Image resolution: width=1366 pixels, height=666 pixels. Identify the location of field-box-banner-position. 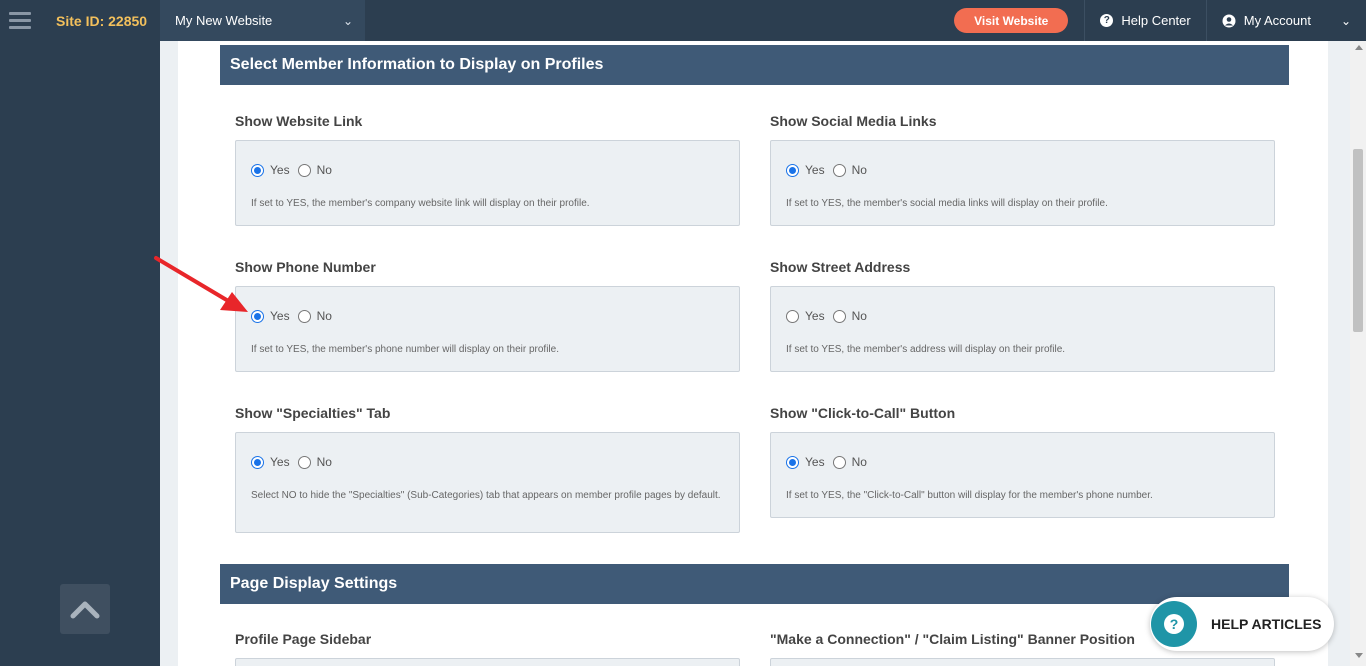
(1022, 662).